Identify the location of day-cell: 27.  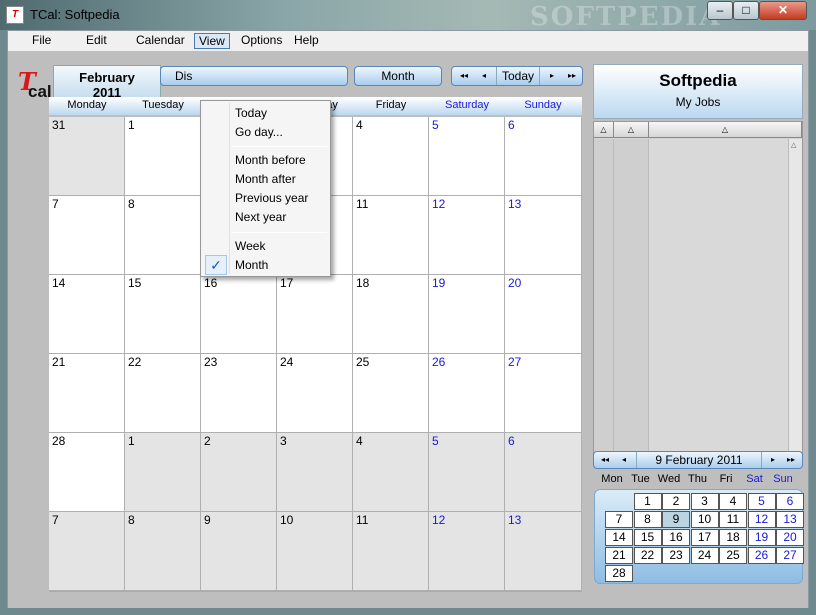
(543, 393).